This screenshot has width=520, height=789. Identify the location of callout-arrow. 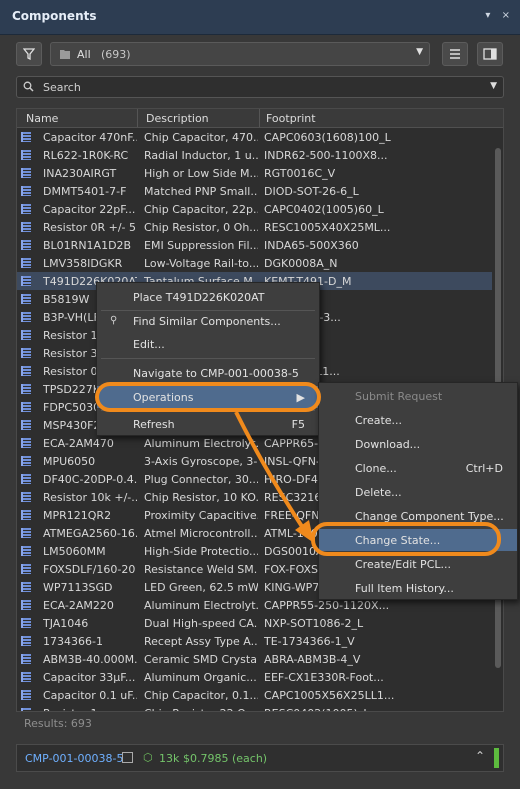
(274, 477).